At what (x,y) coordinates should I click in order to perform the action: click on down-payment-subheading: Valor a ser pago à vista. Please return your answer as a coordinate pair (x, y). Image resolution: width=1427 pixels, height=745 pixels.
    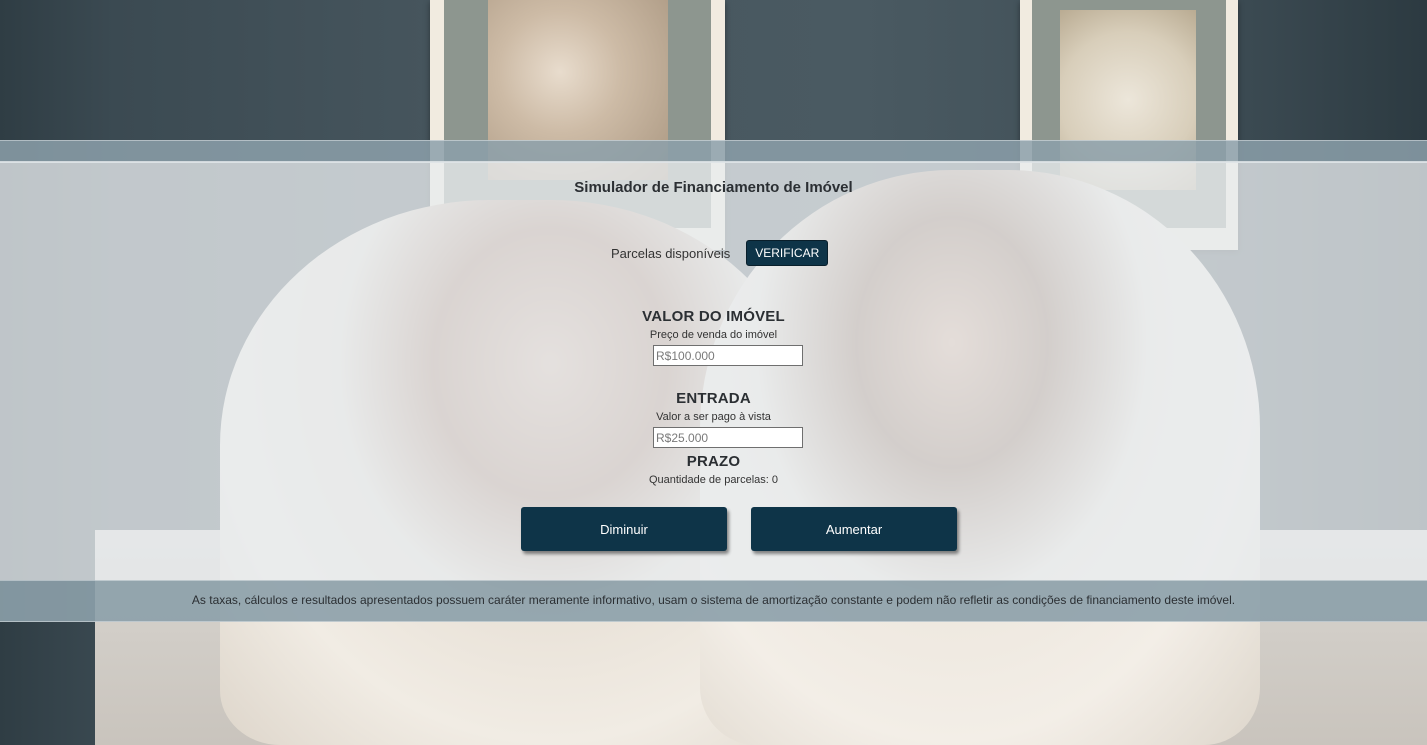
    Looking at the image, I should click on (713, 417).